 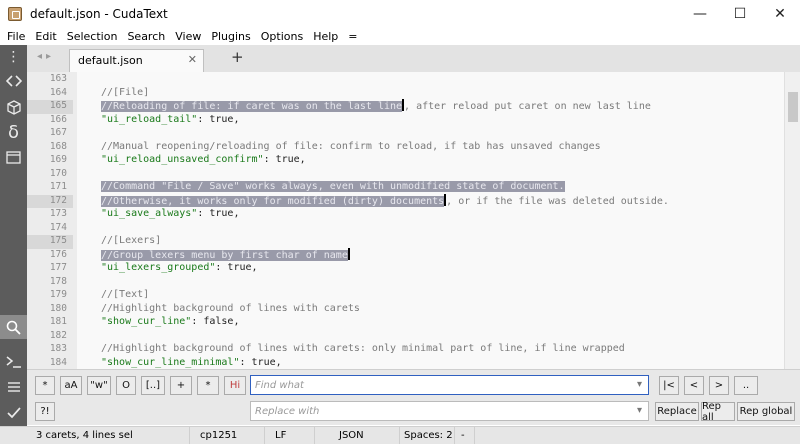 What do you see at coordinates (203, 159) in the screenshot?
I see `code-line-169: "ui_reload_unsaved_confirm": true,` at bounding box center [203, 159].